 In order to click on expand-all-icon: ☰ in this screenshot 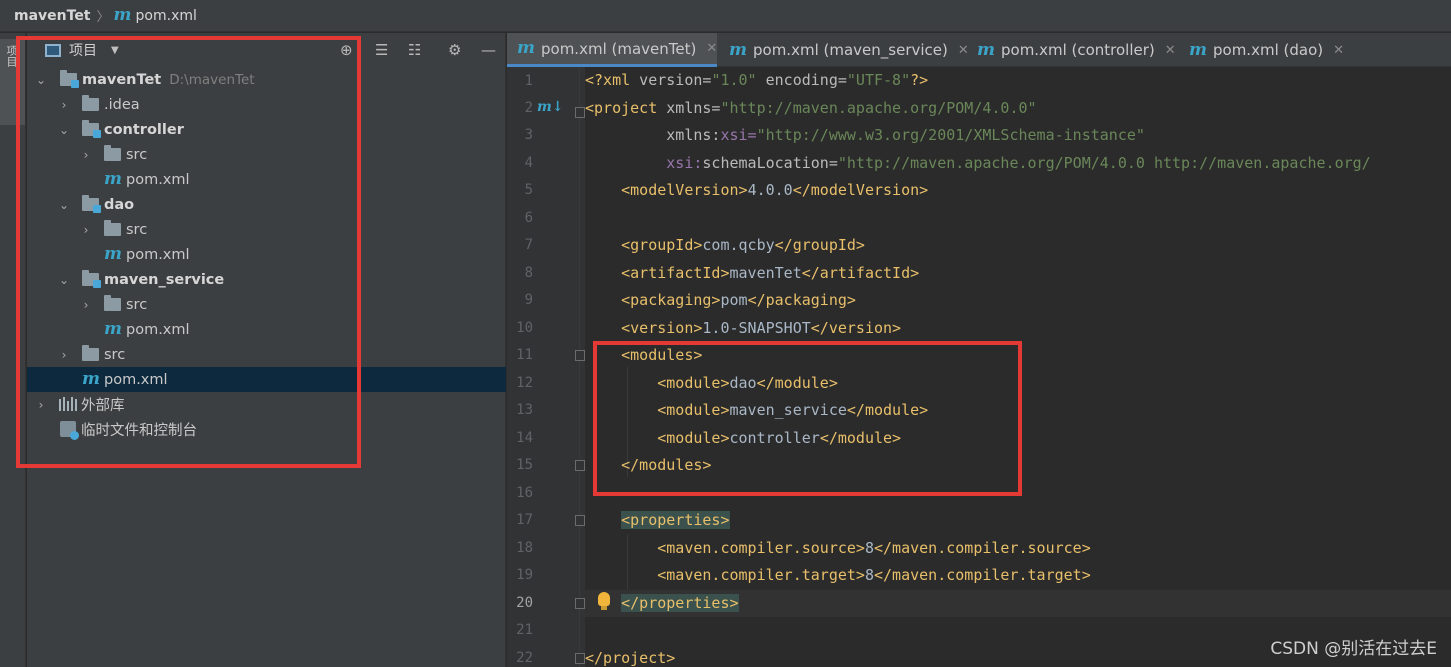, I will do `click(381, 50)`.